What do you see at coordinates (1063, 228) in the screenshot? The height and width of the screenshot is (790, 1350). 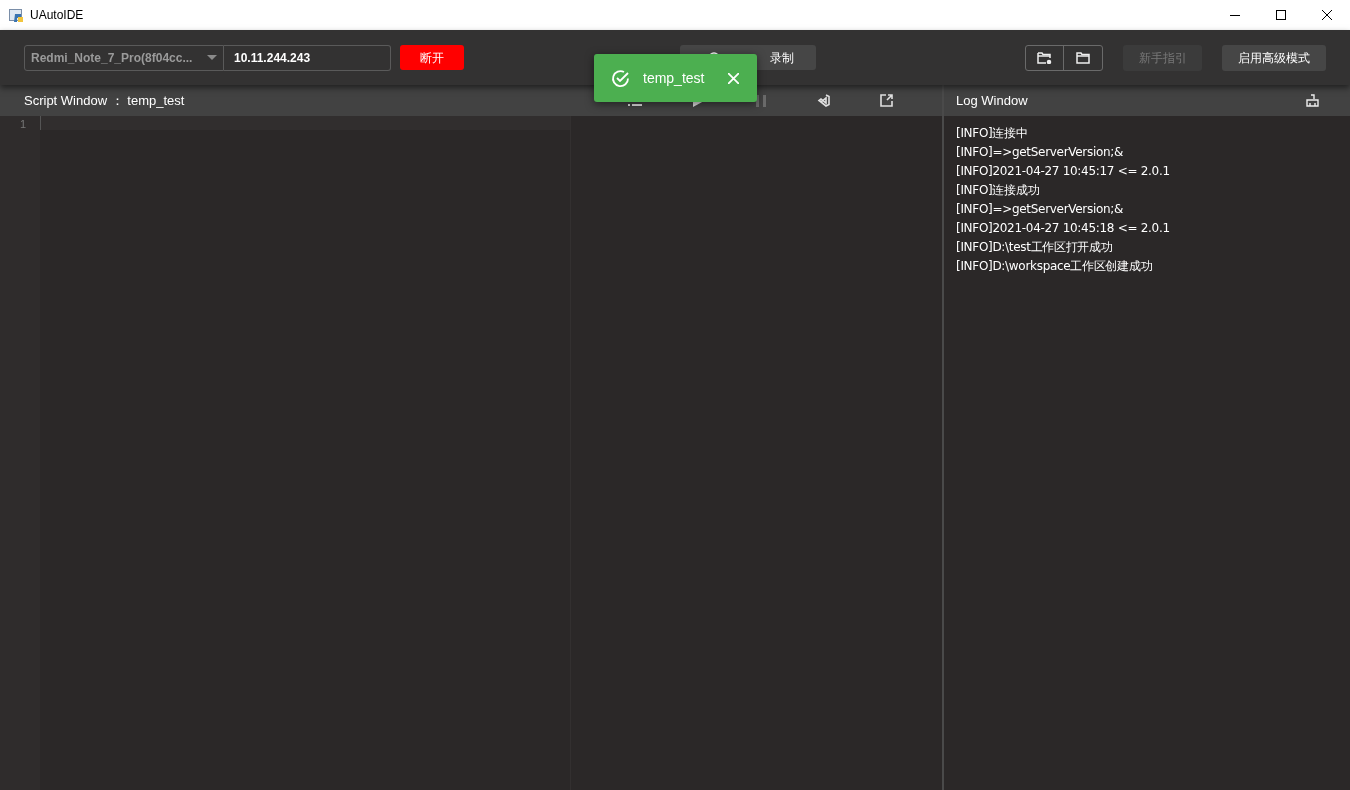 I see `log-line: [INFO]2021-04-27 10:45:18 <= 2.0.1` at bounding box center [1063, 228].